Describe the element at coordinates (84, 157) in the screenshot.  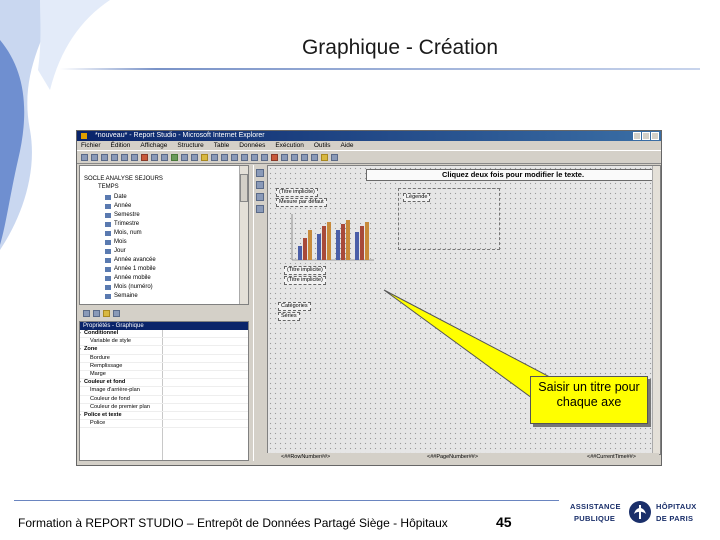
I see `new-icon` at that location.